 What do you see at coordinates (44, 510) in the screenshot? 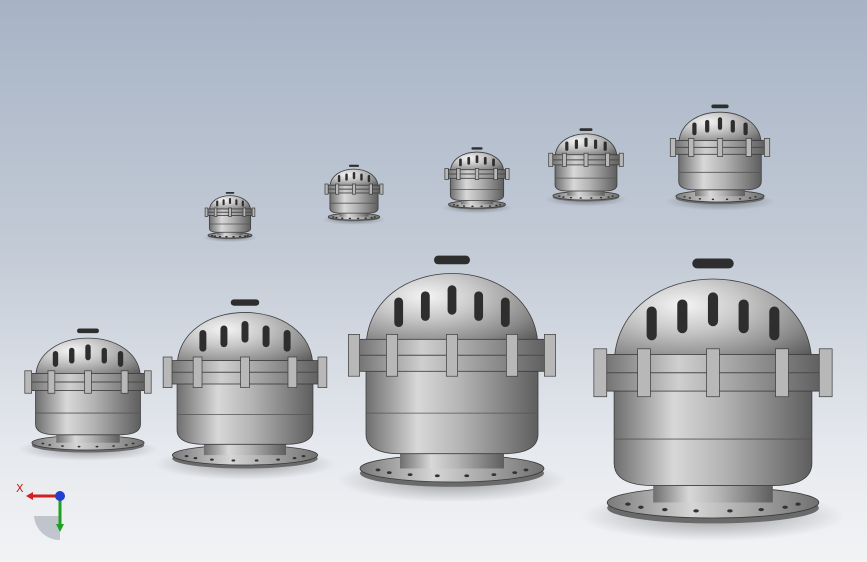
I see `axis-triad: X` at bounding box center [44, 510].